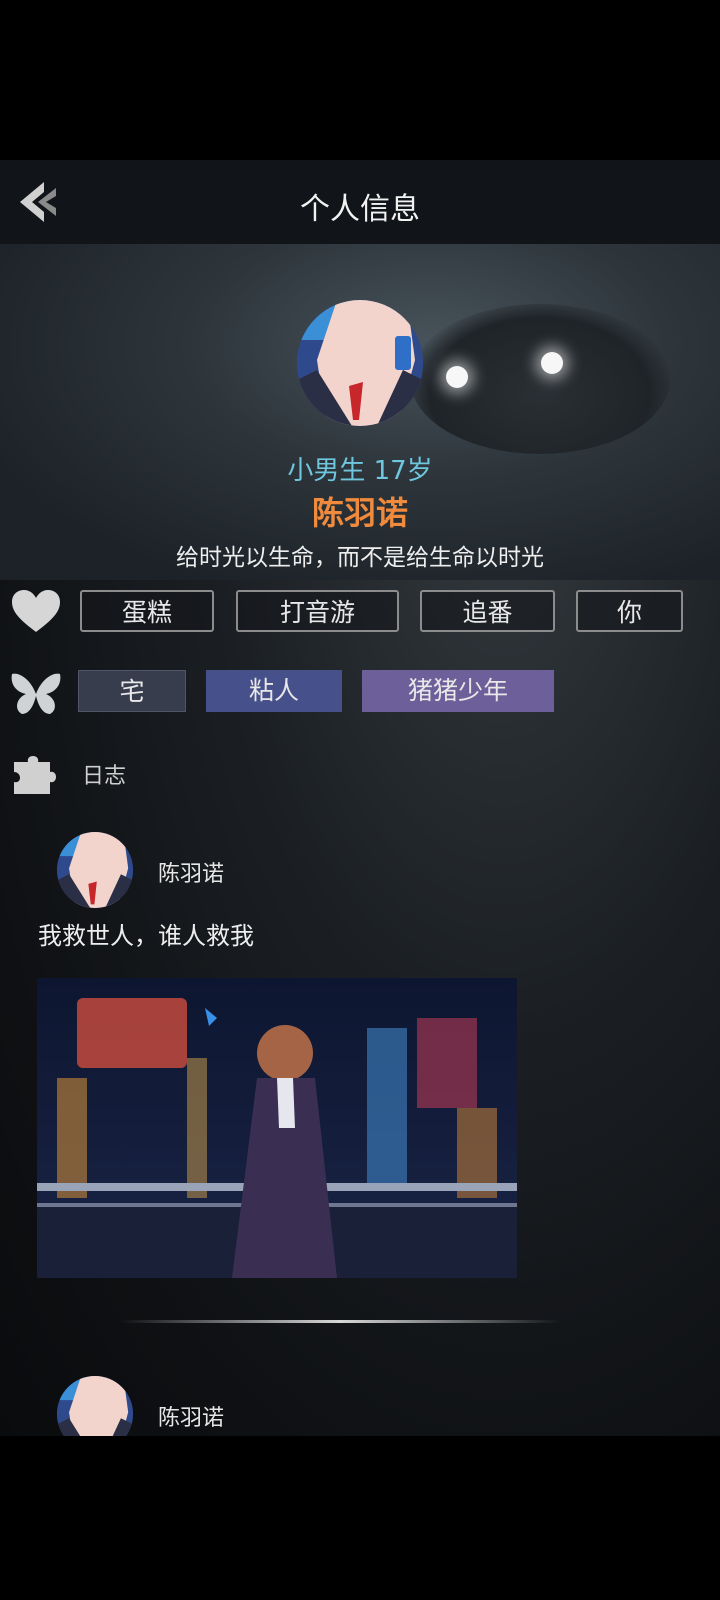  What do you see at coordinates (340, 1321) in the screenshot?
I see `post-divider` at bounding box center [340, 1321].